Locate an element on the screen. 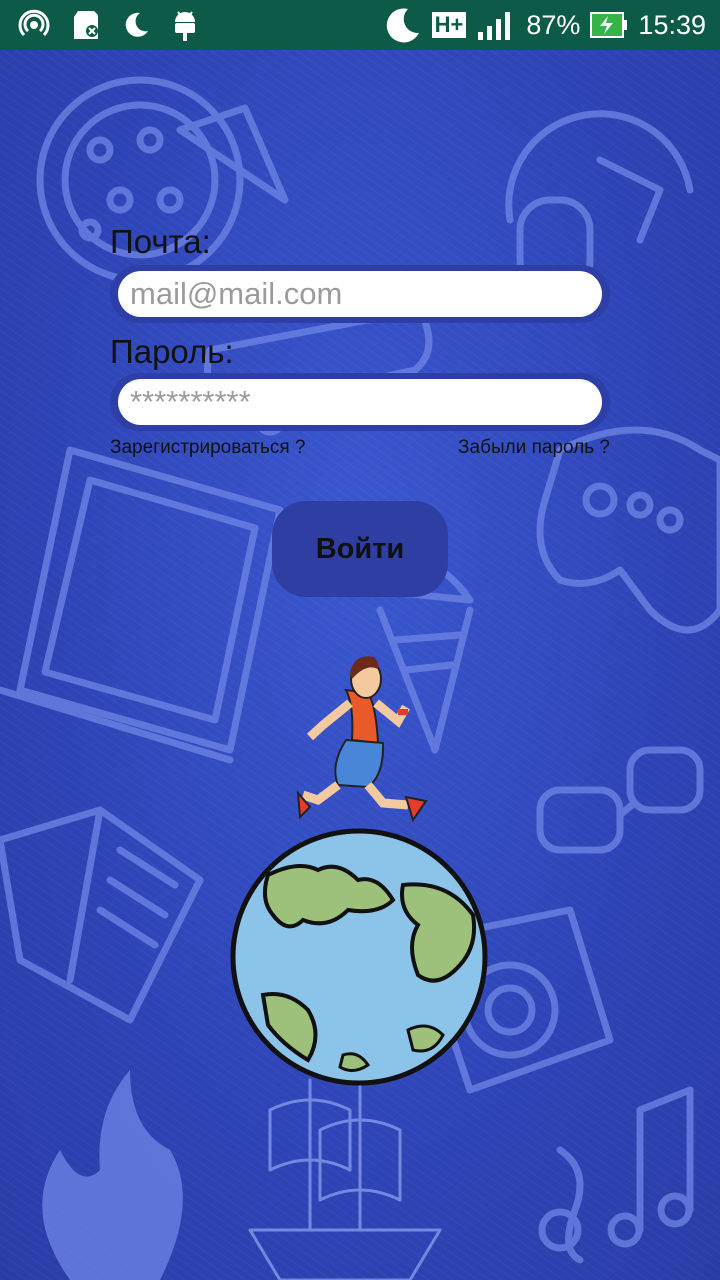  runner-on-globe-illustration is located at coordinates (359, 871).